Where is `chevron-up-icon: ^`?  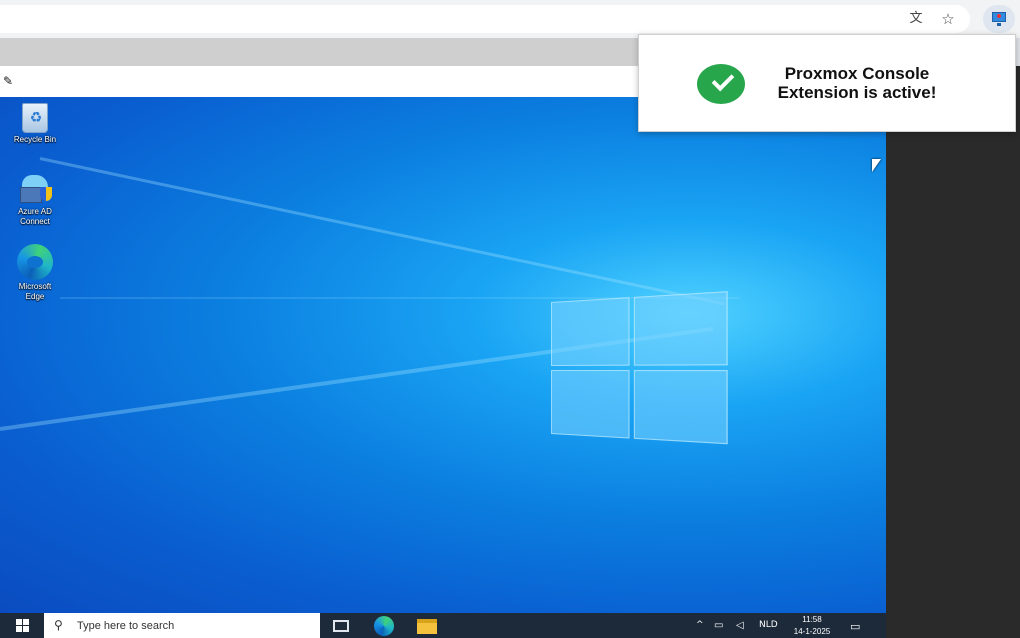 chevron-up-icon: ^ is located at coordinates (700, 625).